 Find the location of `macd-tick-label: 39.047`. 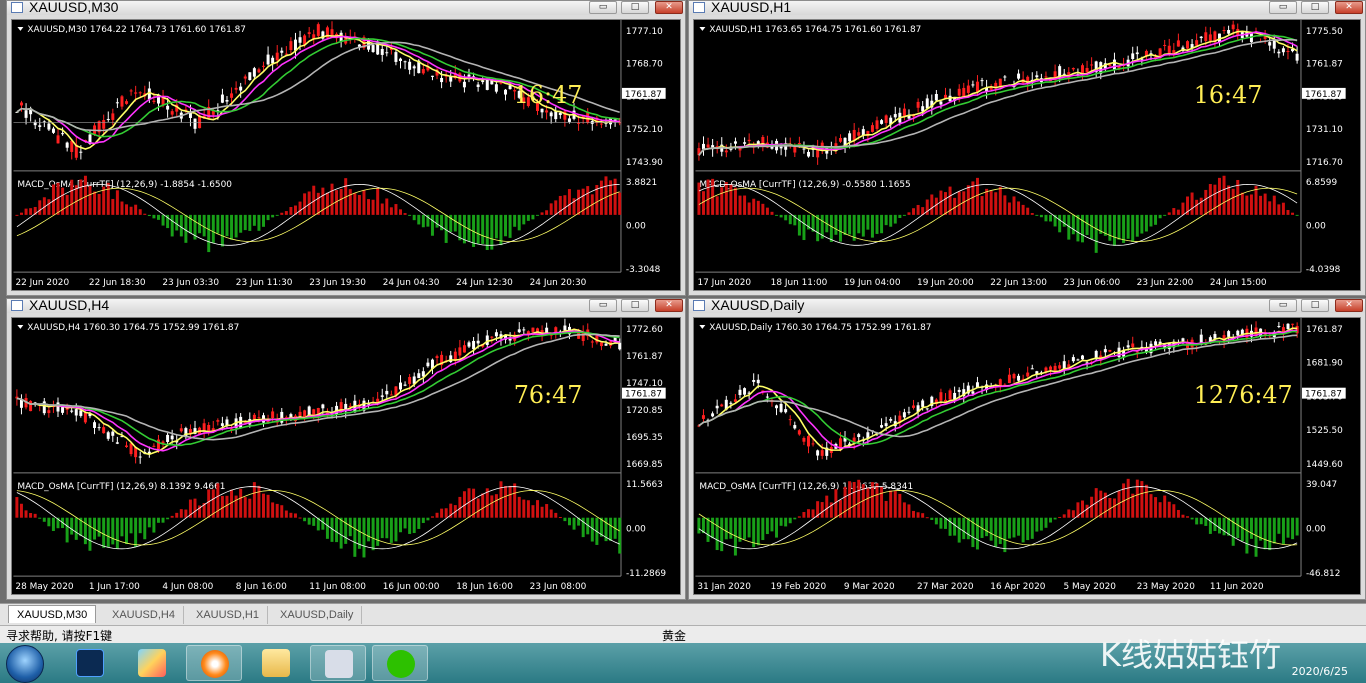

macd-tick-label: 39.047 is located at coordinates (1321, 485).